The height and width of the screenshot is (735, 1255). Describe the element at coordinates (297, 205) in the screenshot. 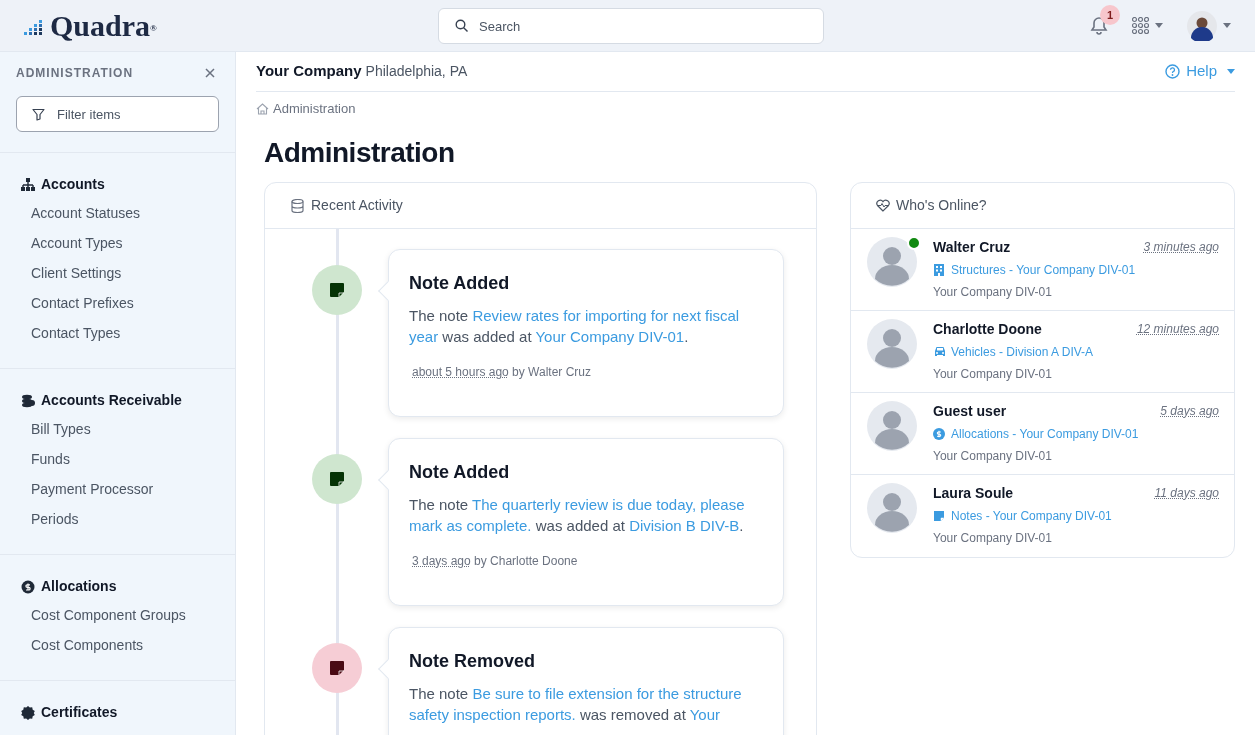

I see `database-icon` at that location.